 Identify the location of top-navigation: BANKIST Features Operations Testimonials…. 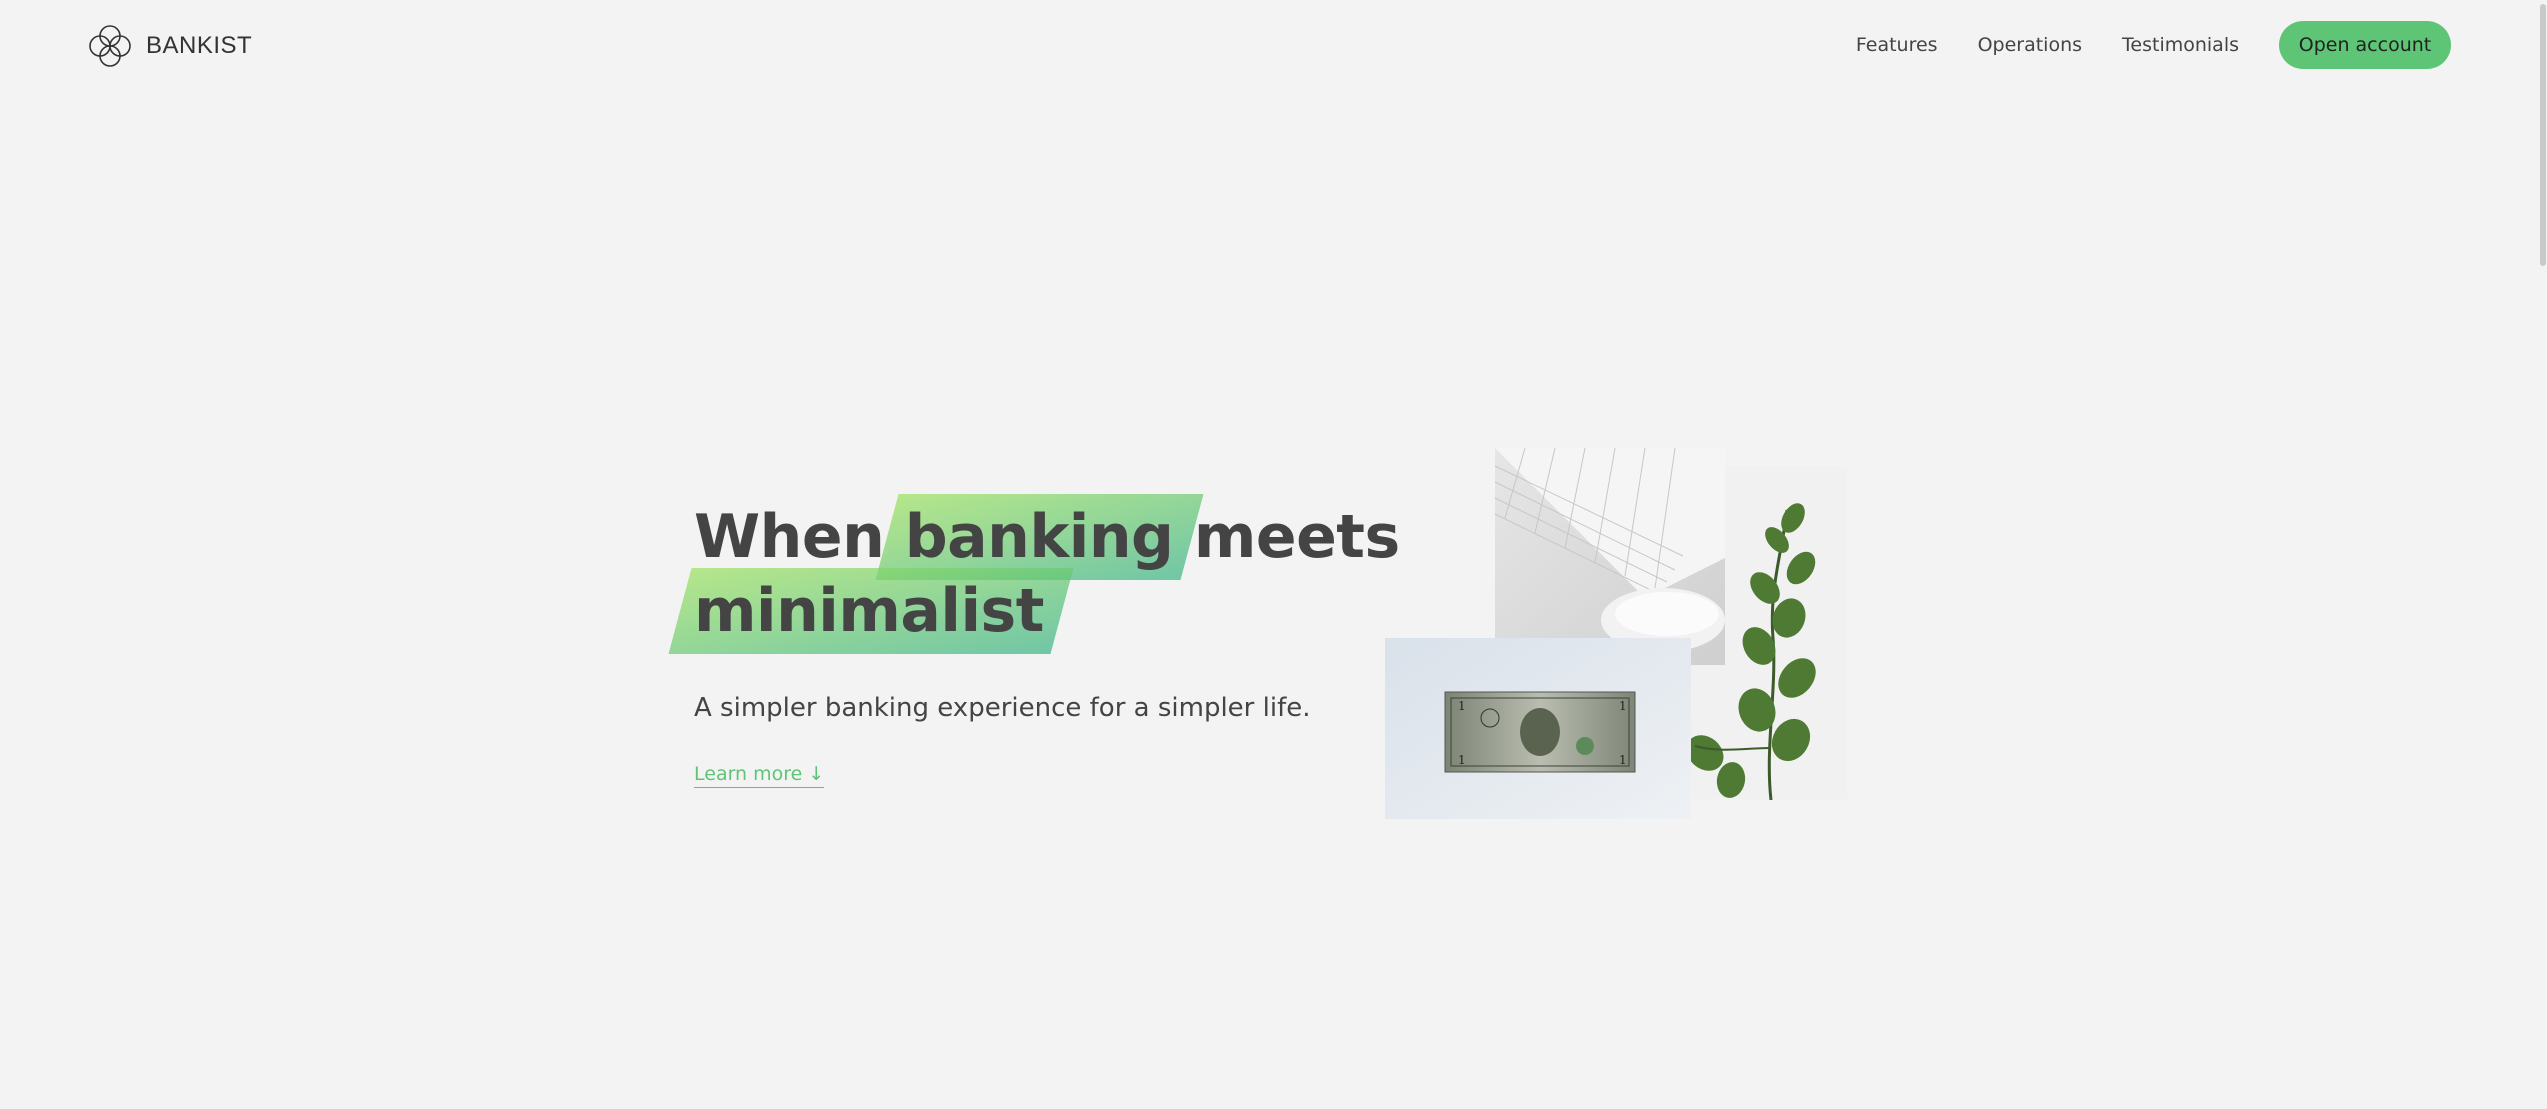
(1273, 45).